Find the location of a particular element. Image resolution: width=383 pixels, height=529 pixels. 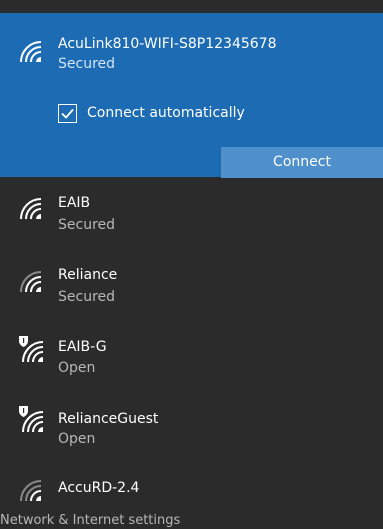

connect-automatically-label: Connect automatically is located at coordinates (166, 113).